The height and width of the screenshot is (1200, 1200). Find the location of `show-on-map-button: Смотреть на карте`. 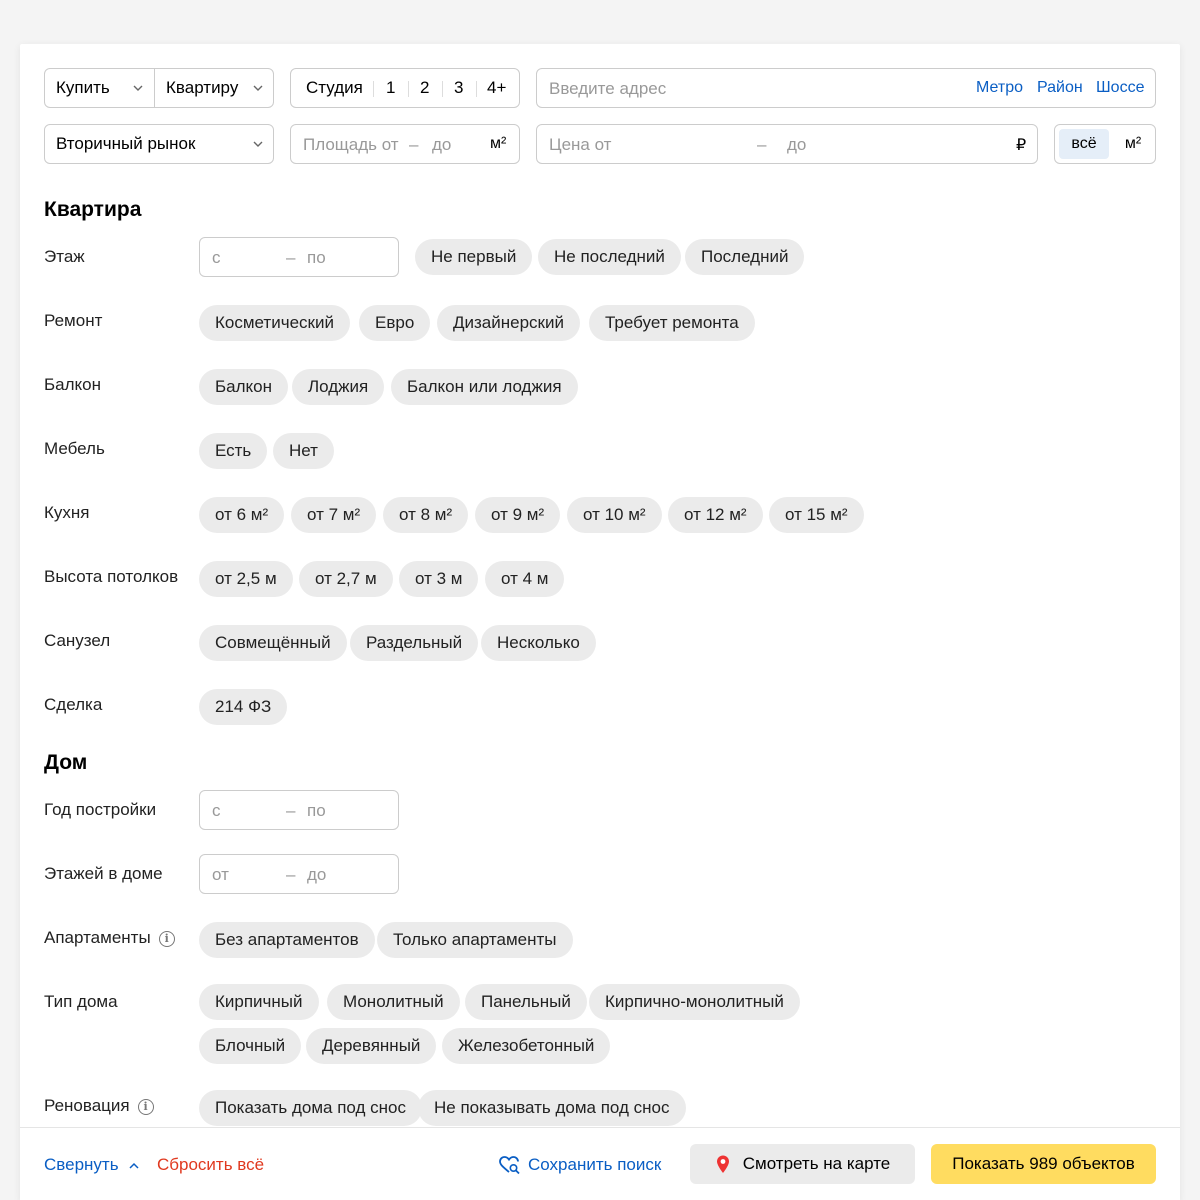

show-on-map-button: Смотреть на карте is located at coordinates (802, 1164).